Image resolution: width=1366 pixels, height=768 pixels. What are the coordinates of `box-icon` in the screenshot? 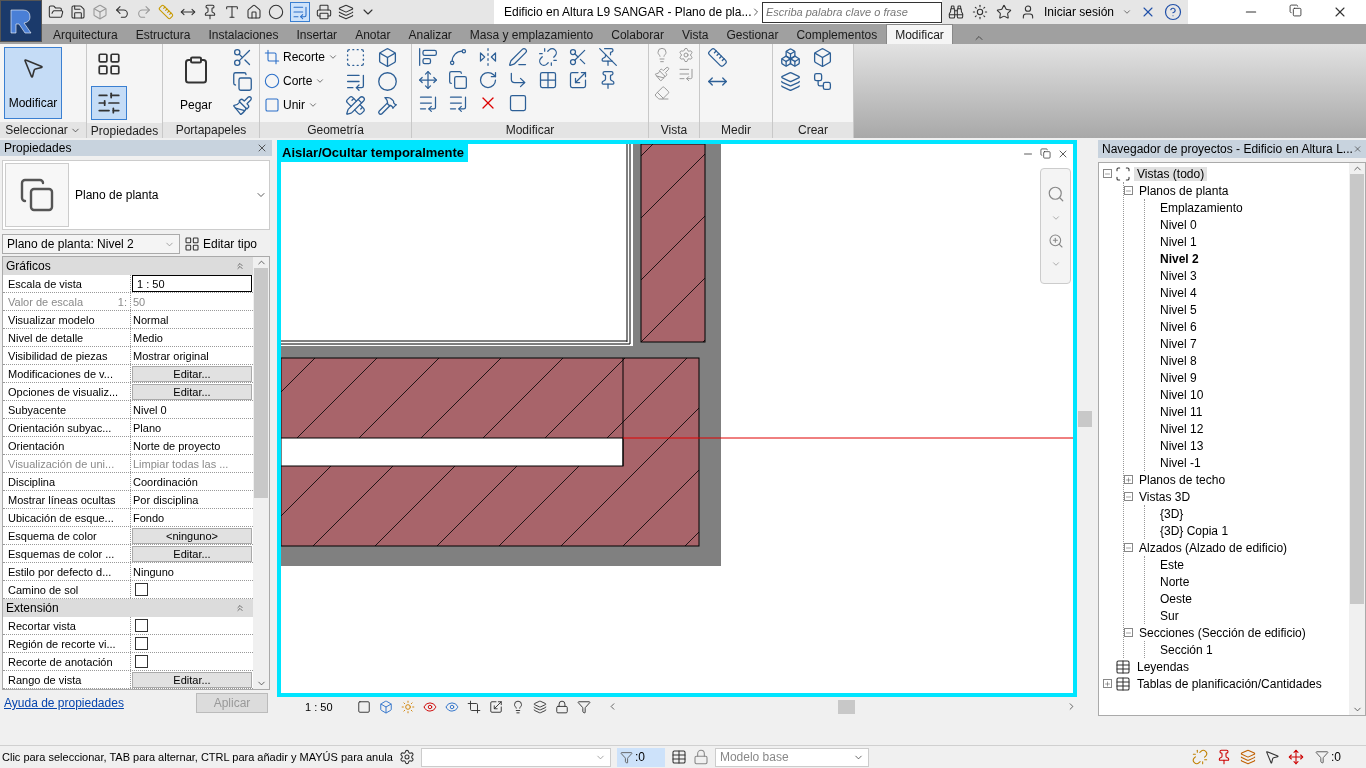 It's located at (387, 57).